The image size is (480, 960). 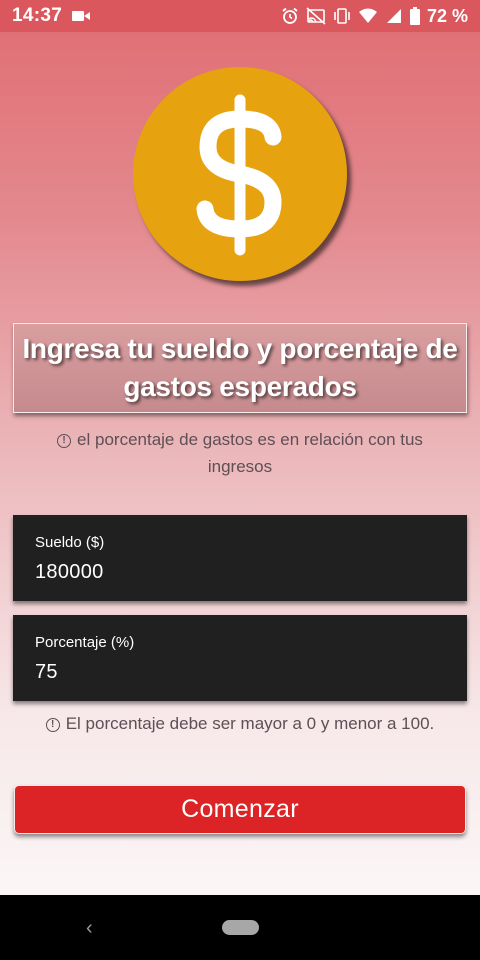 I want to click on salary-field: Sueldo ($) 180000, so click(x=240, y=558).